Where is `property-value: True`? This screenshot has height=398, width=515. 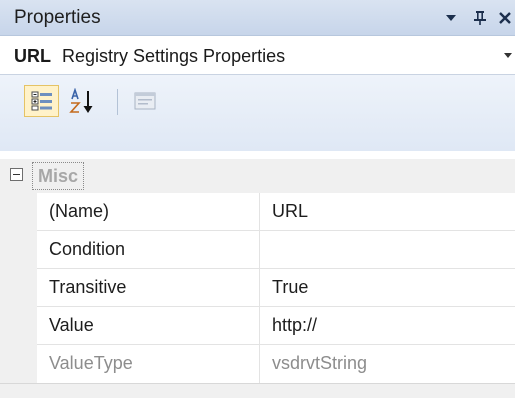
property-value: True is located at coordinates (290, 287).